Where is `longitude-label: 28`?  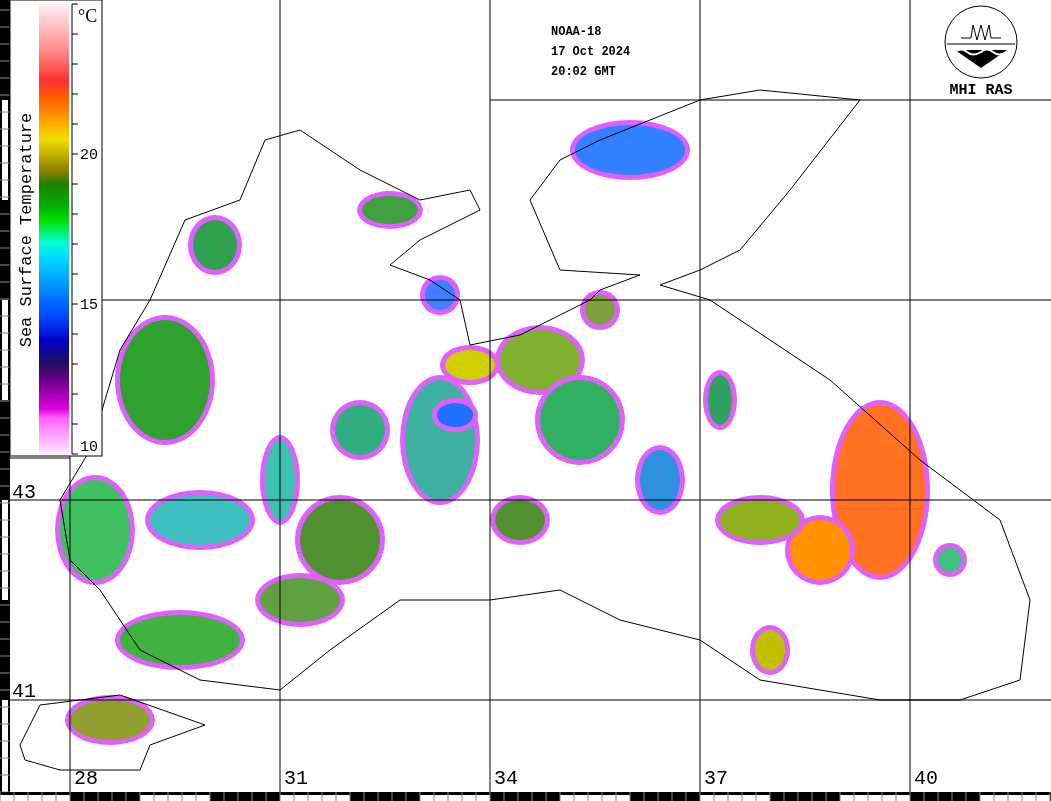 longitude-label: 28 is located at coordinates (86, 778).